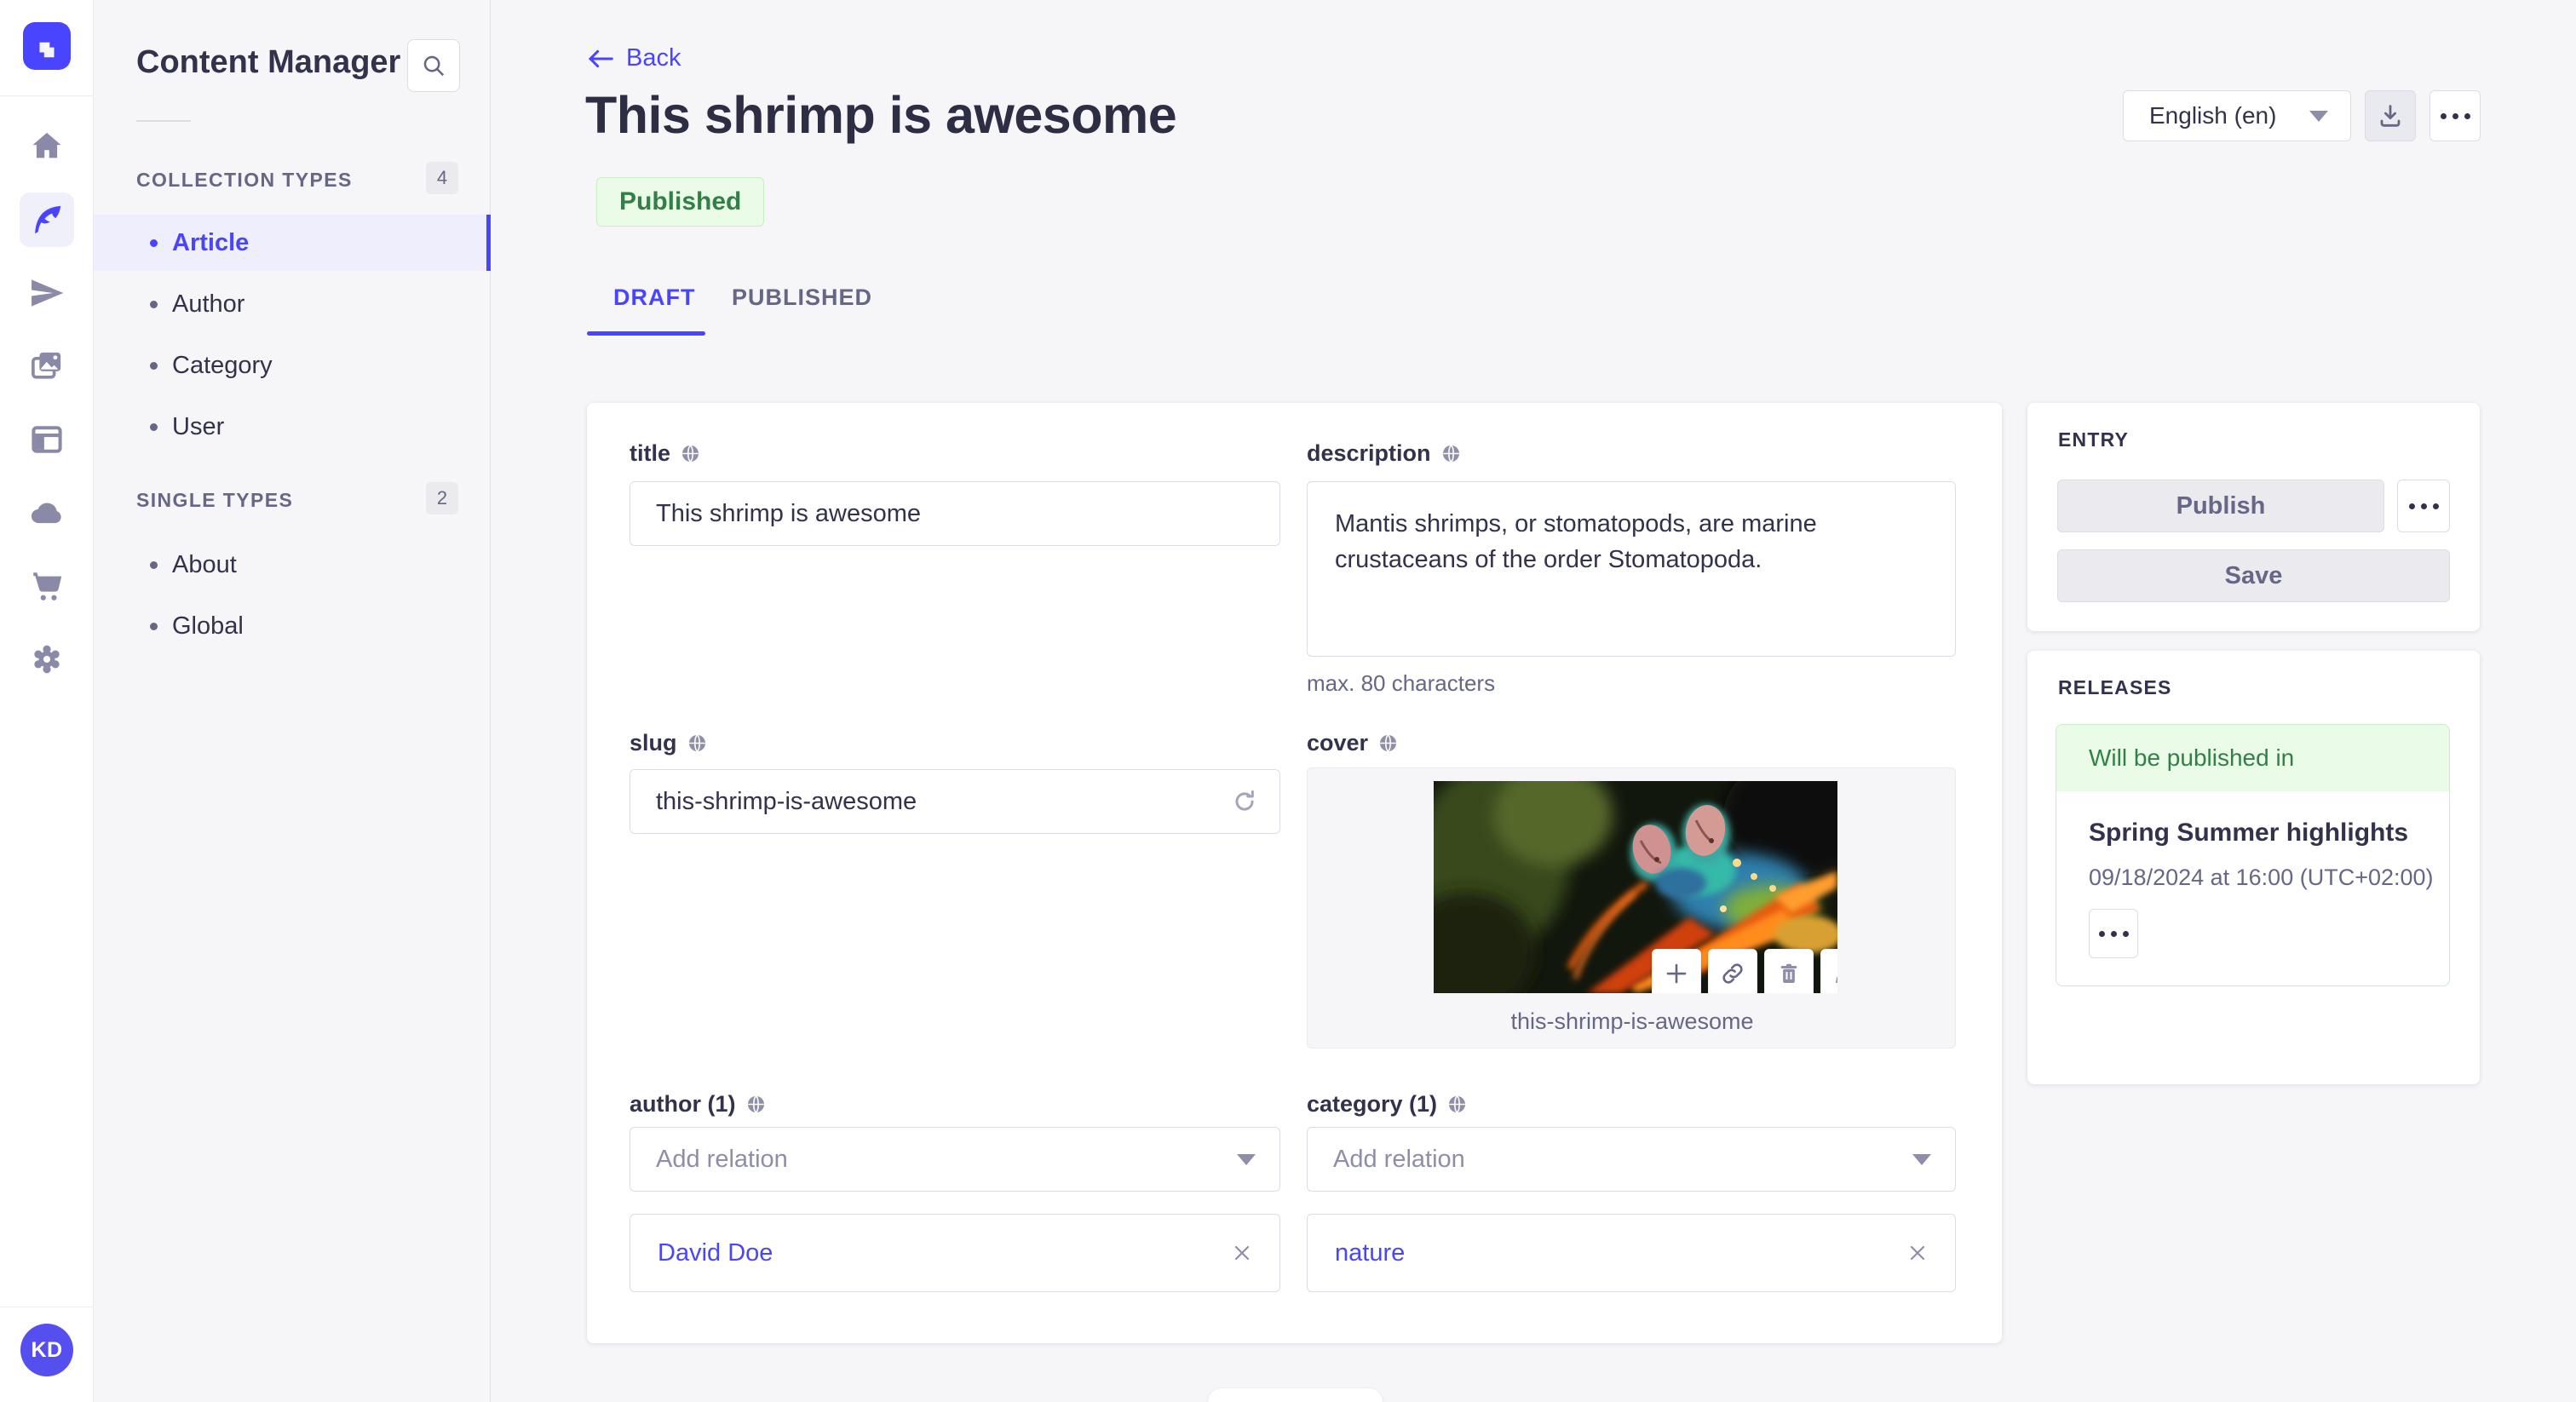 This screenshot has height=1402, width=2576. I want to click on header-more-button, so click(2455, 115).